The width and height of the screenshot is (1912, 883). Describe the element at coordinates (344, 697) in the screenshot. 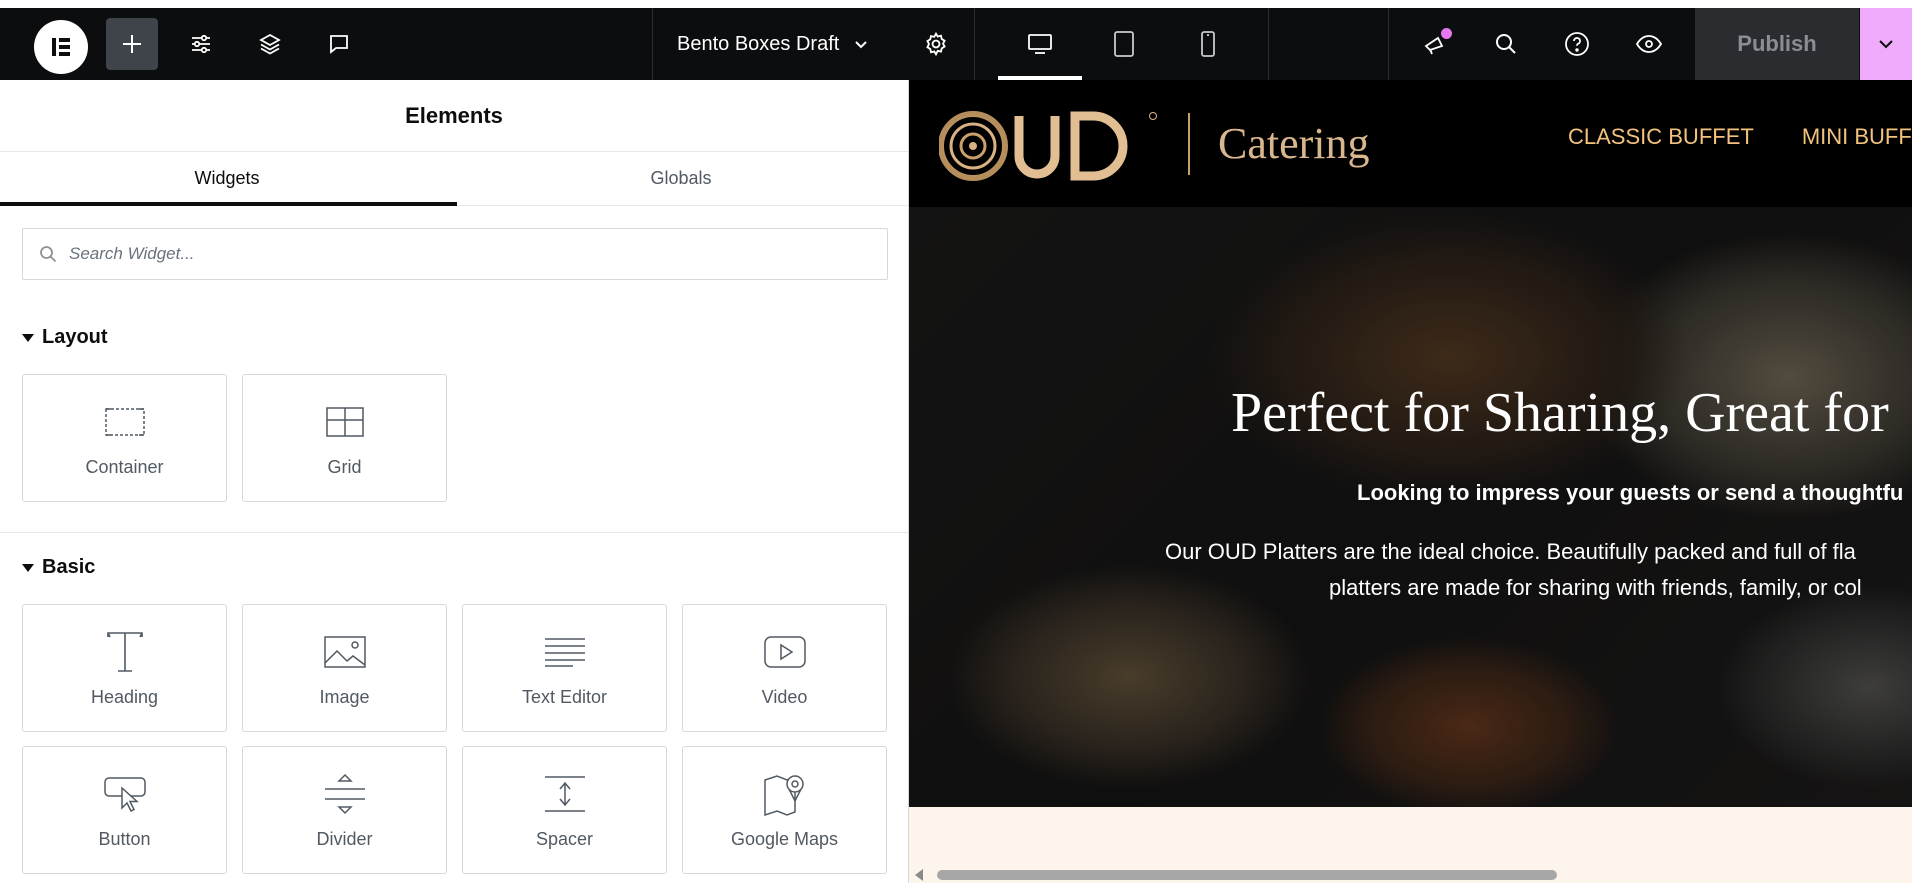

I see `widget-label: Image` at that location.